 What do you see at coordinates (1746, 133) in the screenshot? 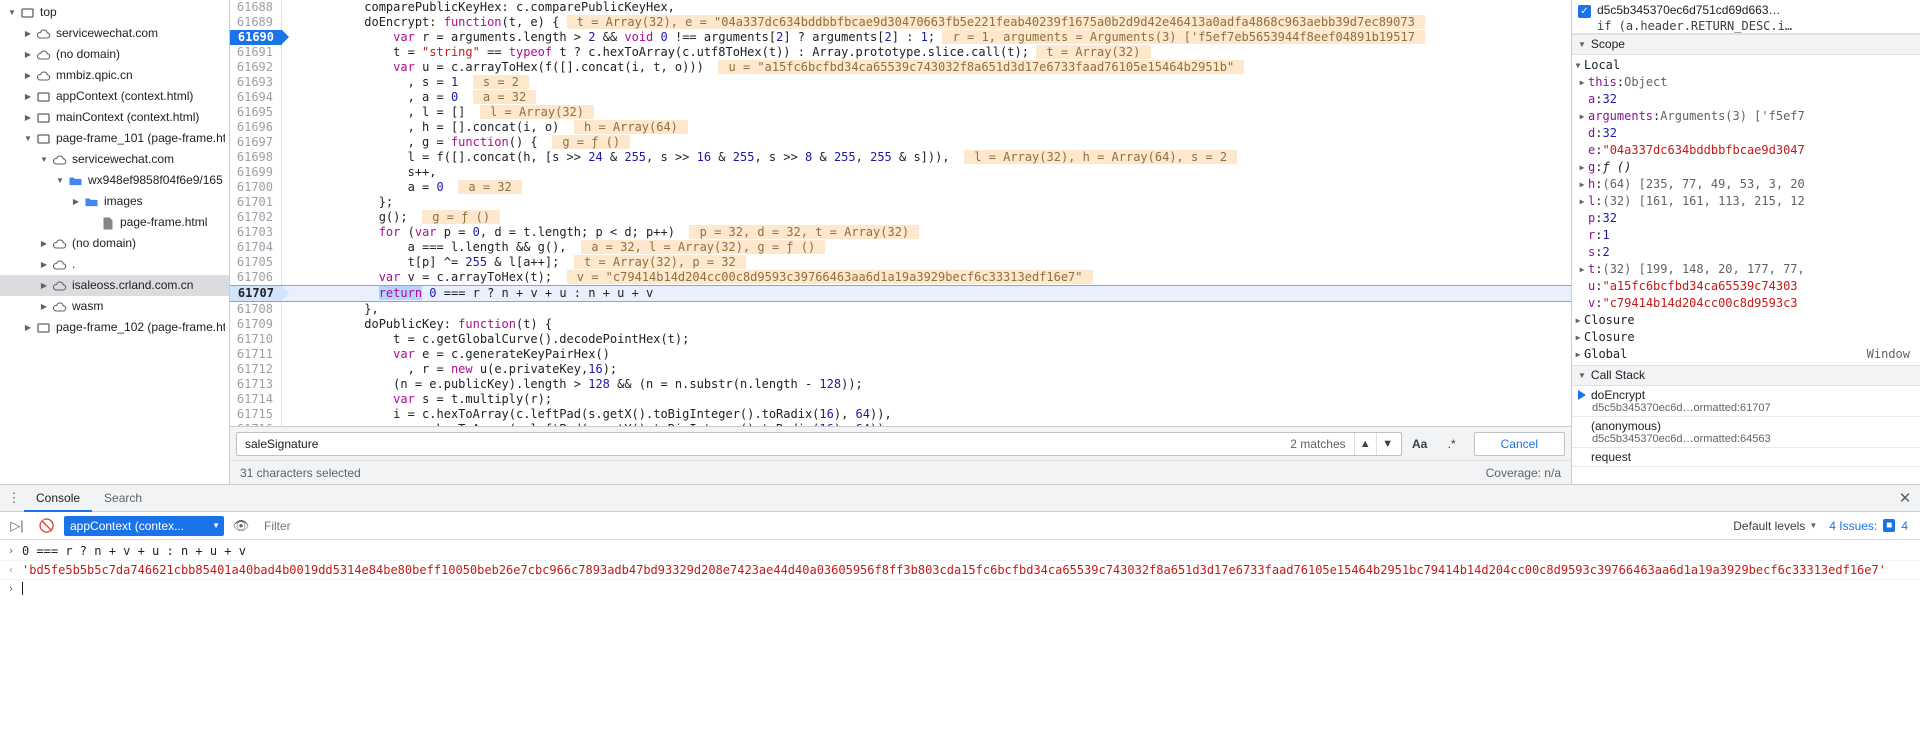
I see `scope-variable-row: ▶d: 32` at bounding box center [1746, 133].